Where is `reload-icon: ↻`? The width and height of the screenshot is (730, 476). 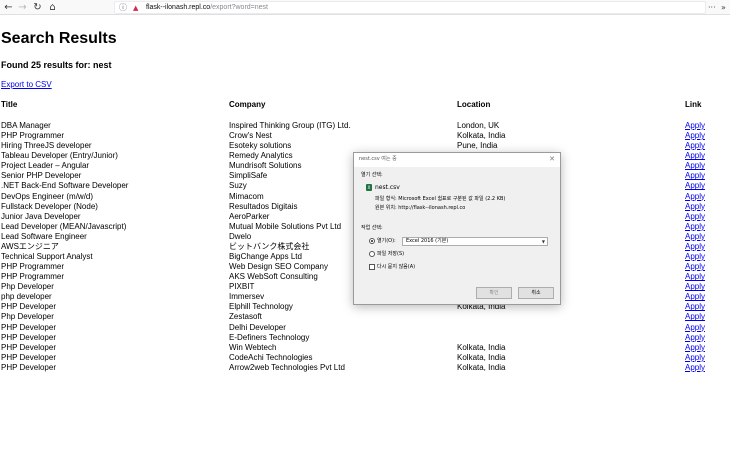 reload-icon: ↻ is located at coordinates (37, 7).